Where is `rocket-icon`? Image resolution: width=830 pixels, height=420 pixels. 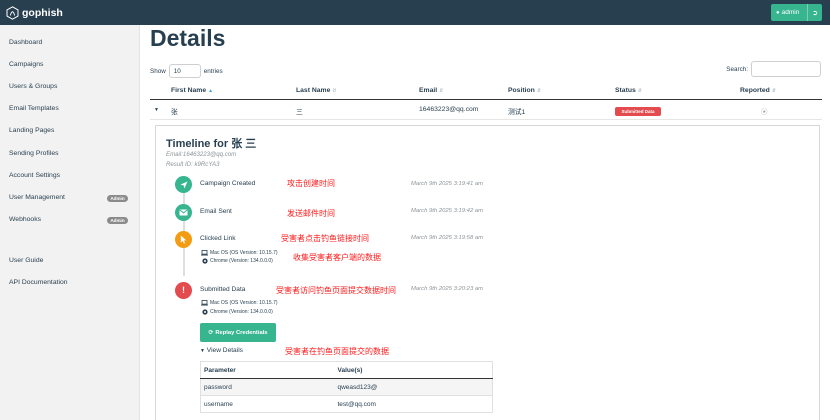 rocket-icon is located at coordinates (183, 184).